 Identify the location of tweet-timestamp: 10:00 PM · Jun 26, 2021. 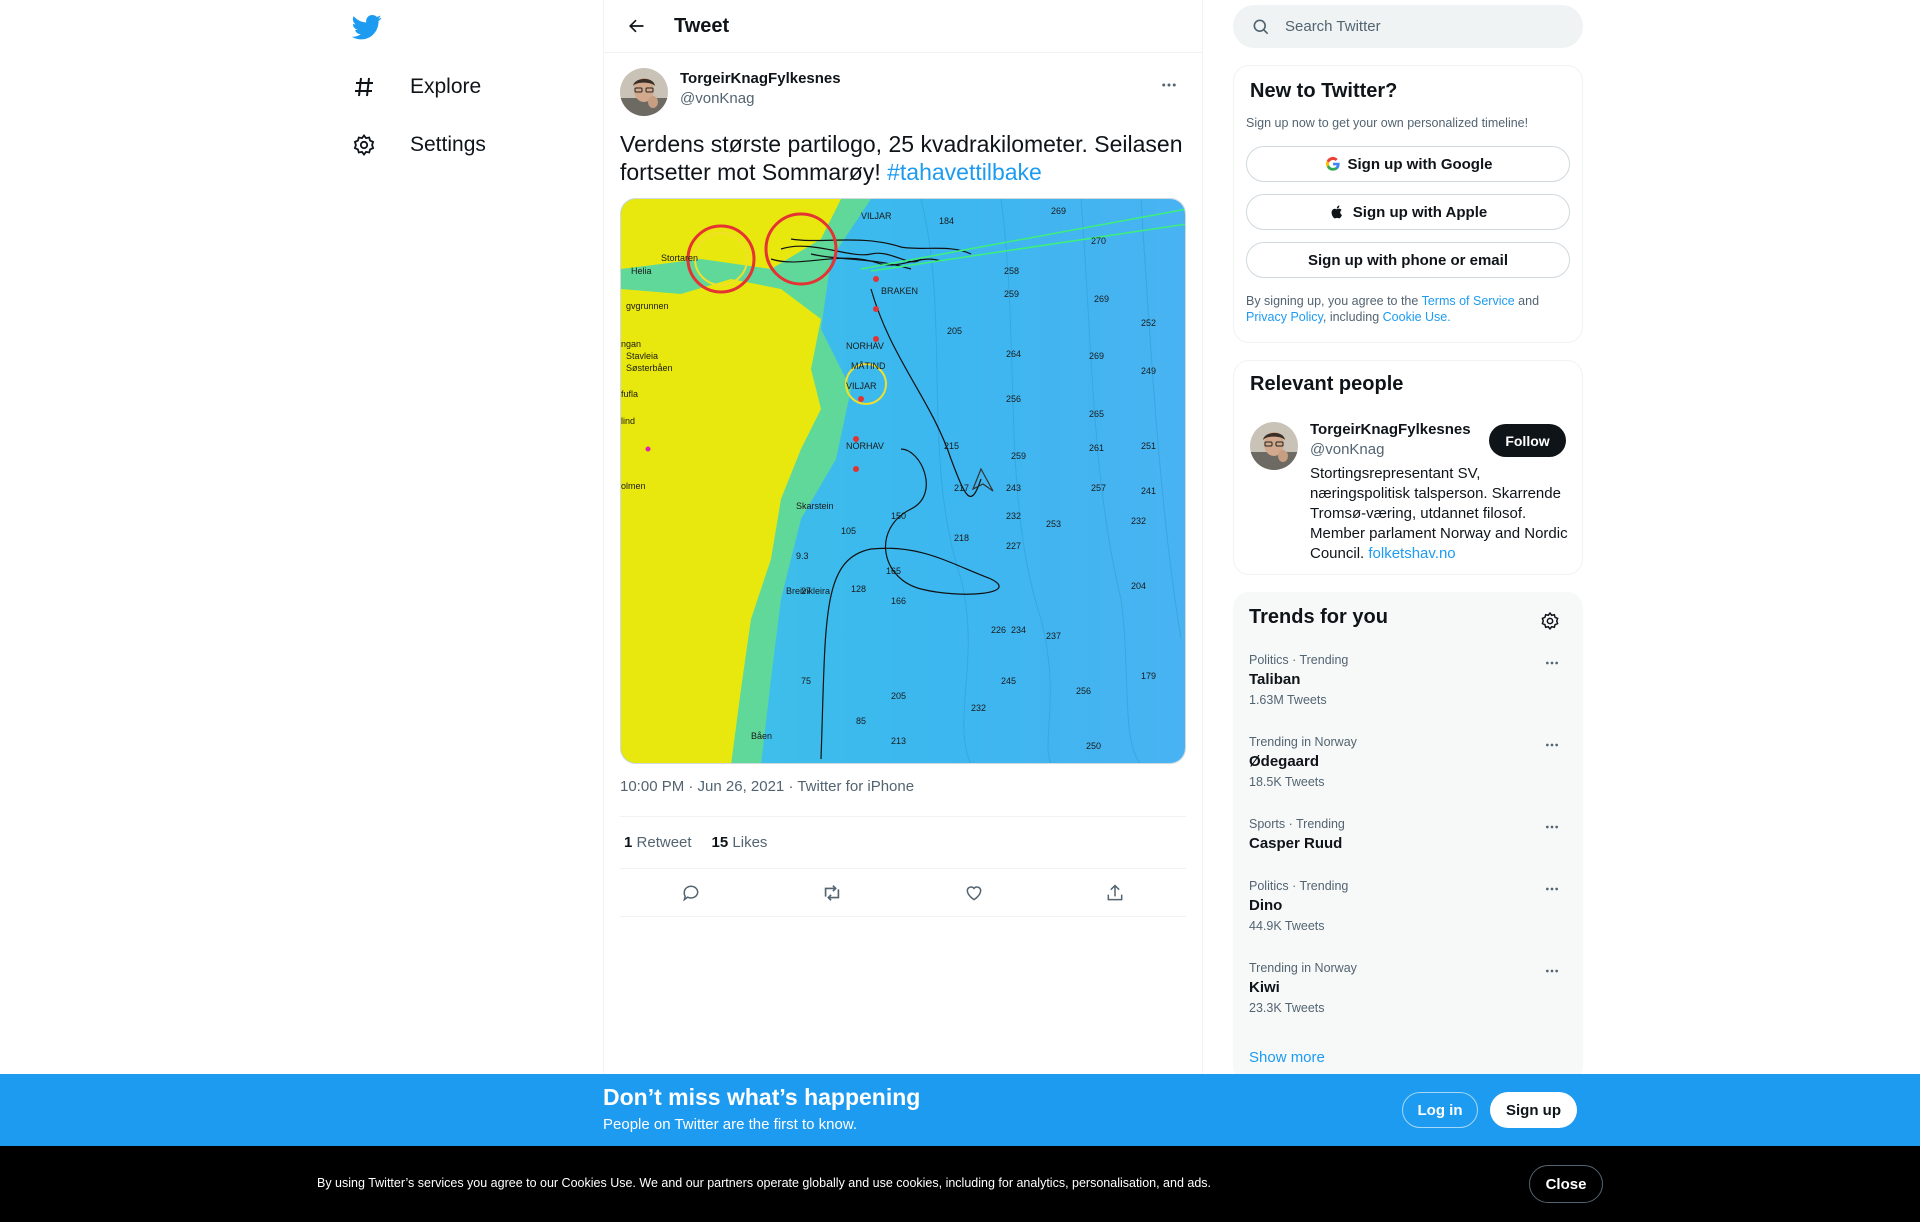
(702, 786).